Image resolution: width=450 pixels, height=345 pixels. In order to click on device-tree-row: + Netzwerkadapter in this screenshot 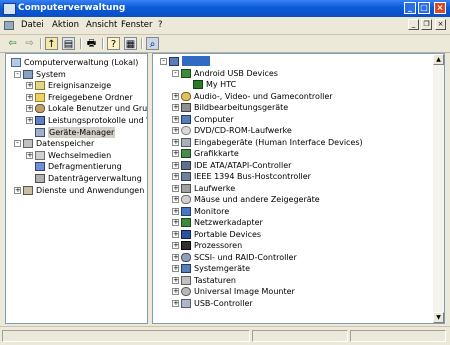, I will do `click(293, 222)`.